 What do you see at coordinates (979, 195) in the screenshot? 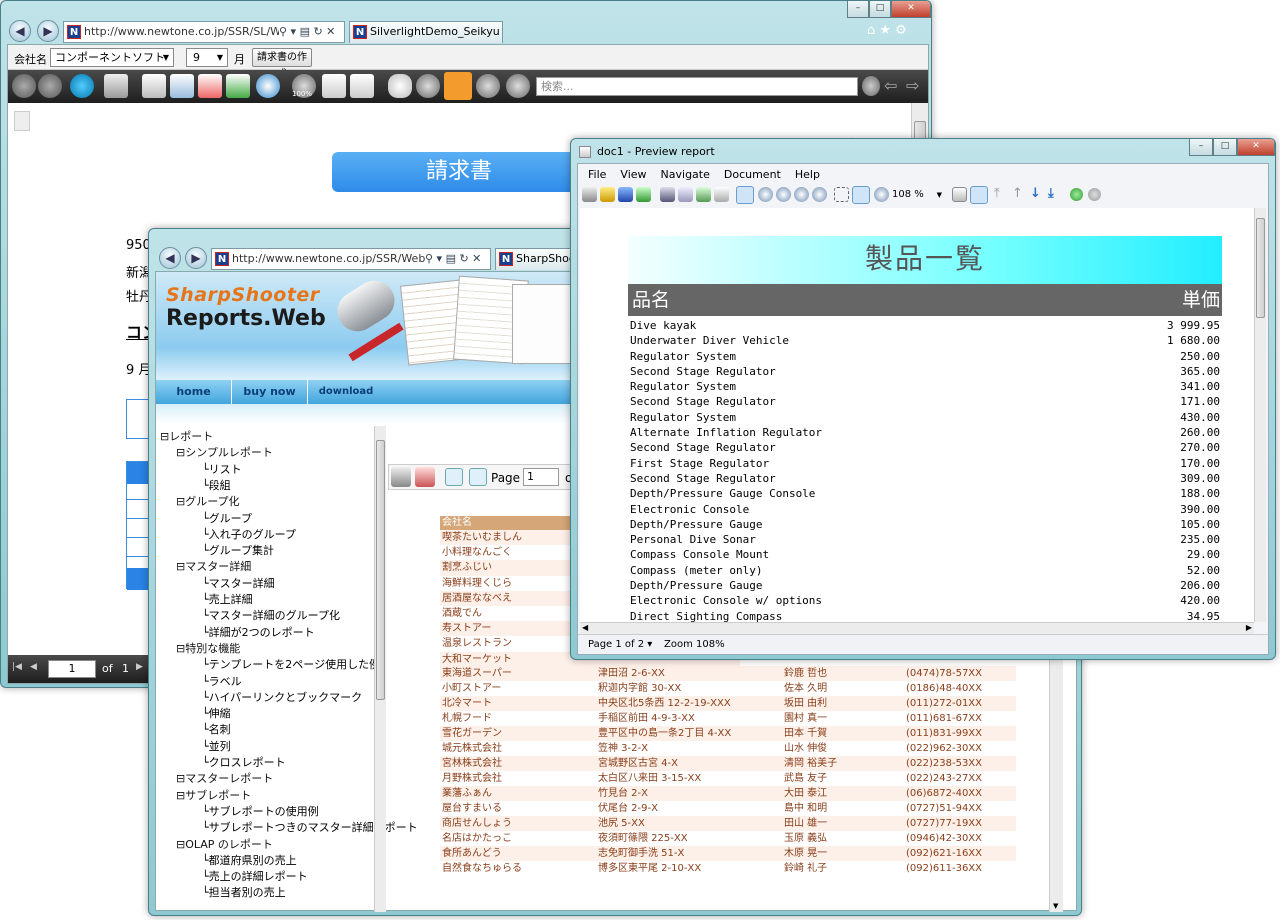
I see `continuous-page-icon` at bounding box center [979, 195].